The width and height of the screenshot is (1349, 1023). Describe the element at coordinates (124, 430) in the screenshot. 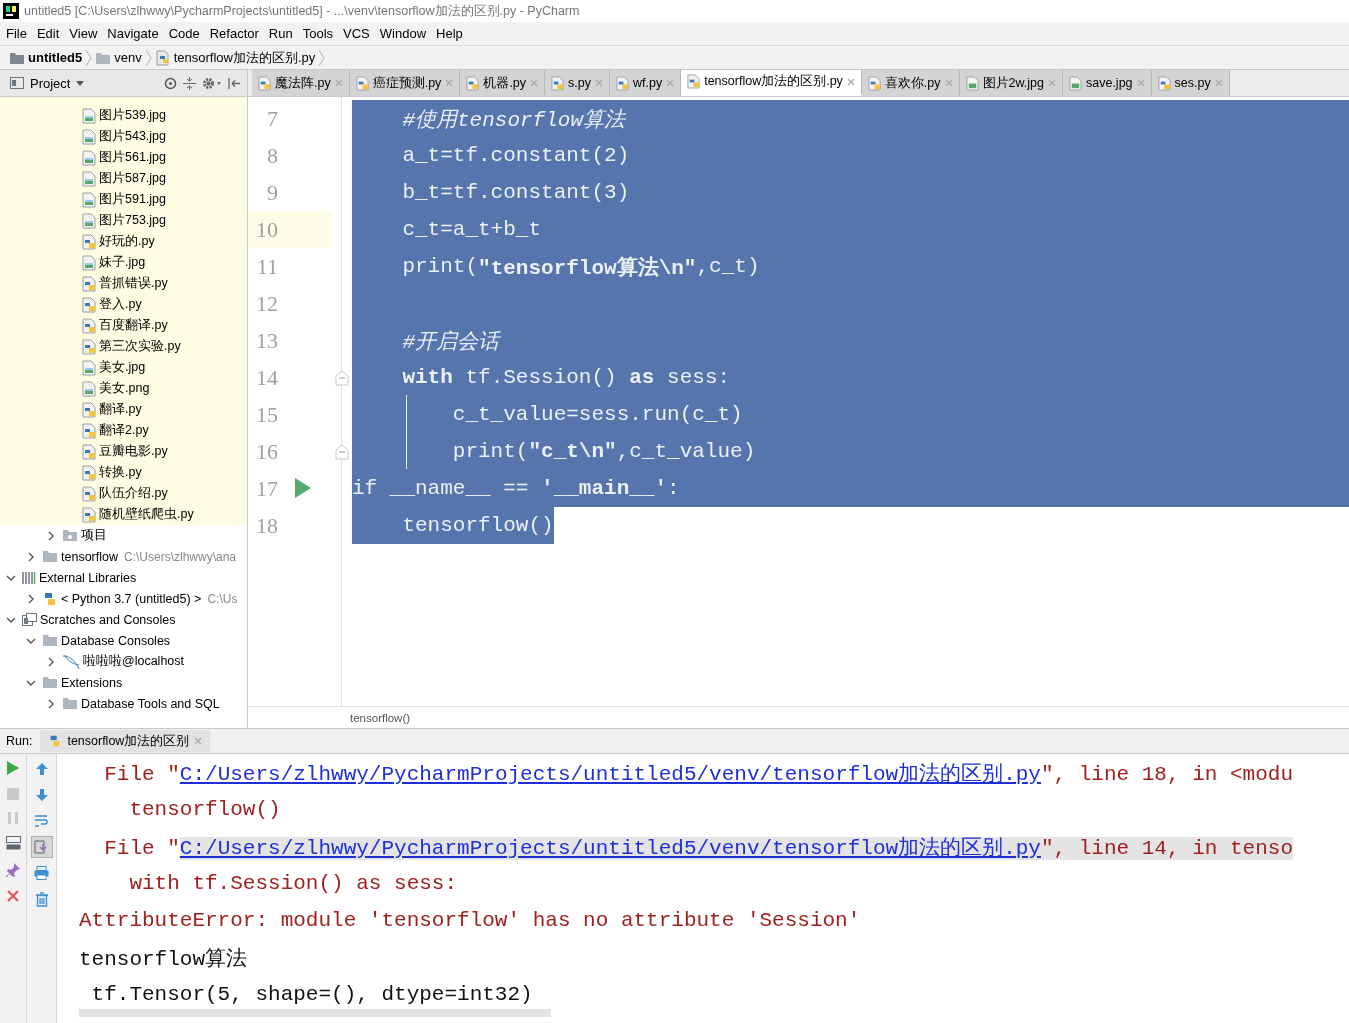

I see `tree-item: 翻译2.py` at that location.